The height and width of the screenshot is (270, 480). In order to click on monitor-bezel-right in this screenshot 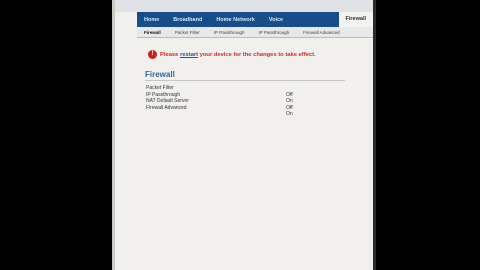, I will do `click(374, 135)`.